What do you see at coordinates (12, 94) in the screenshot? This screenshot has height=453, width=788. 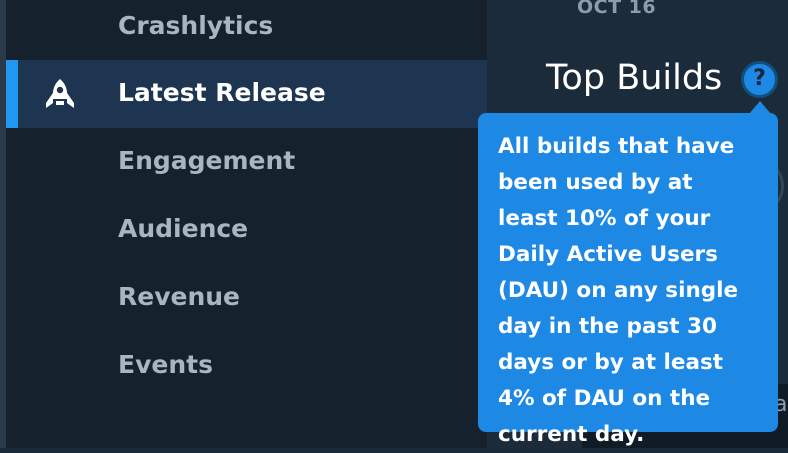 I see `active-indicator` at bounding box center [12, 94].